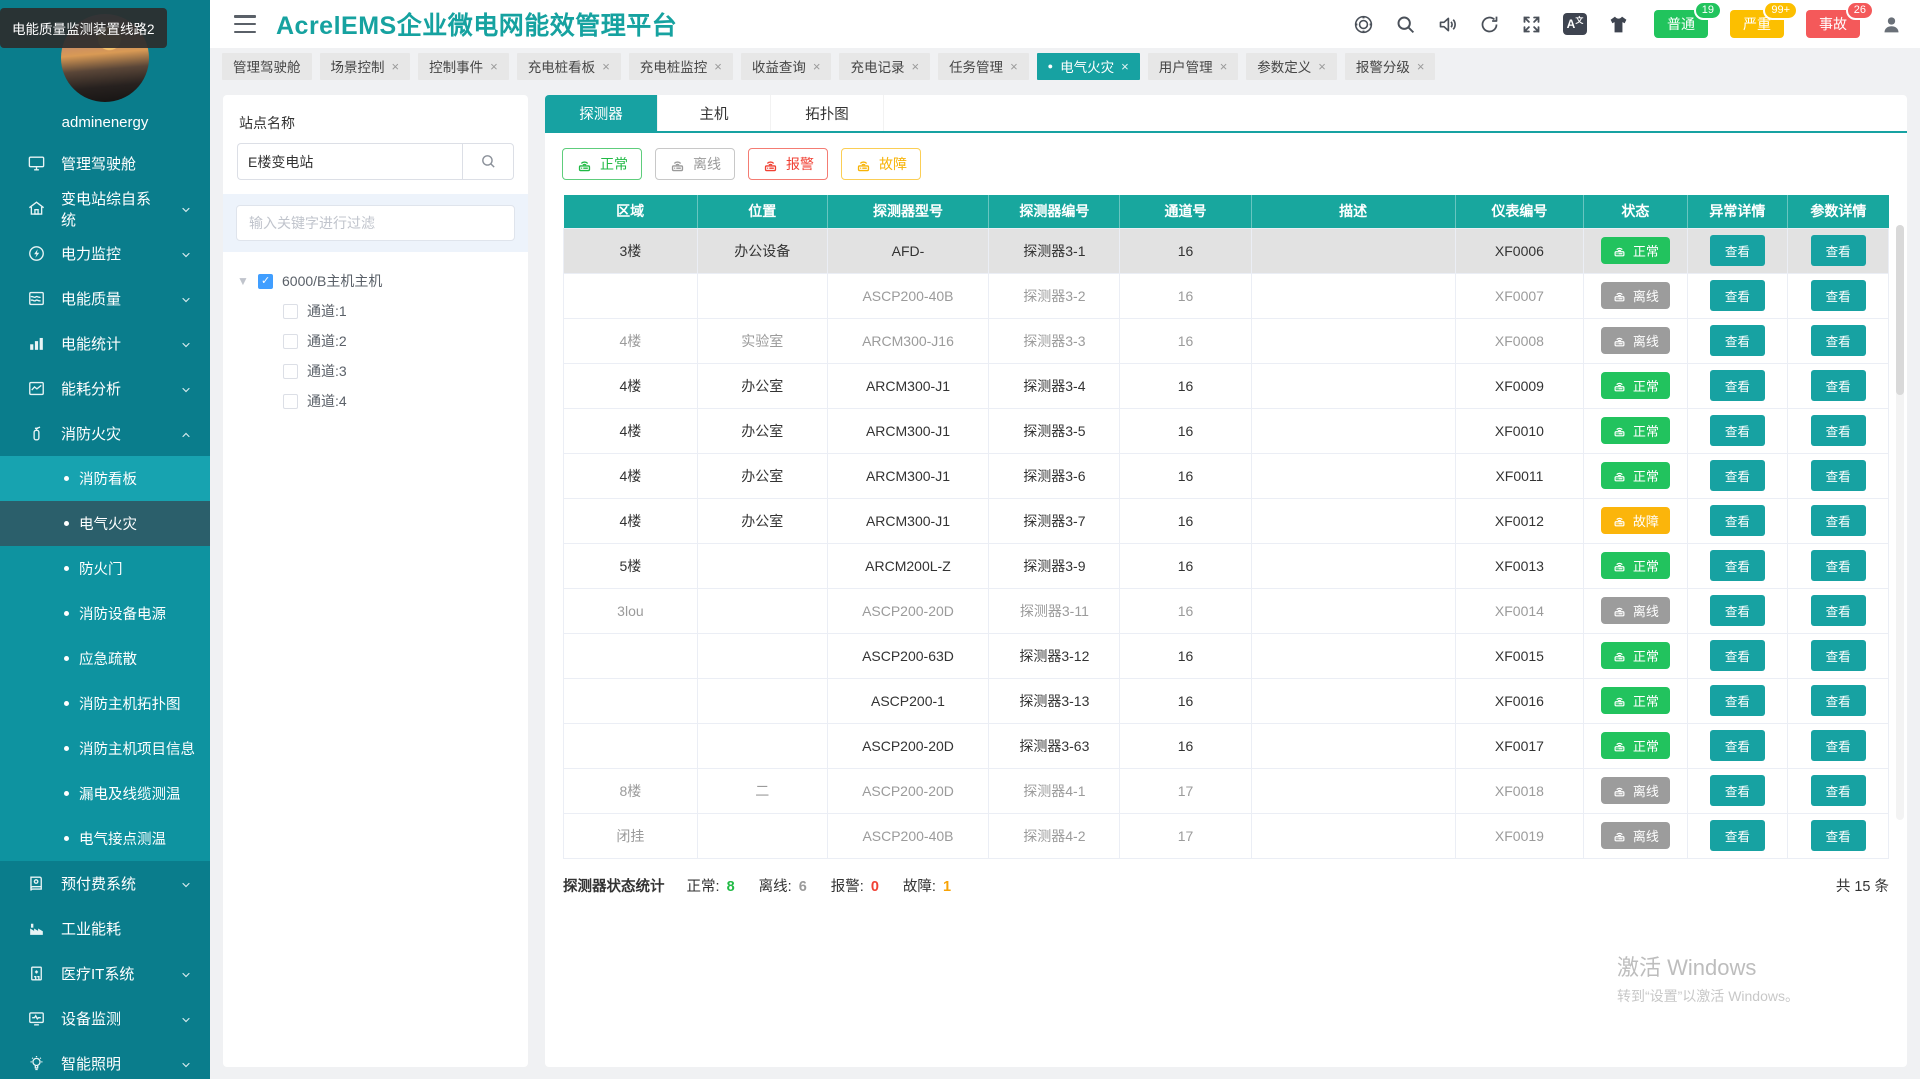  Describe the element at coordinates (1363, 24) in the screenshot. I see `help-ring-icon` at that location.